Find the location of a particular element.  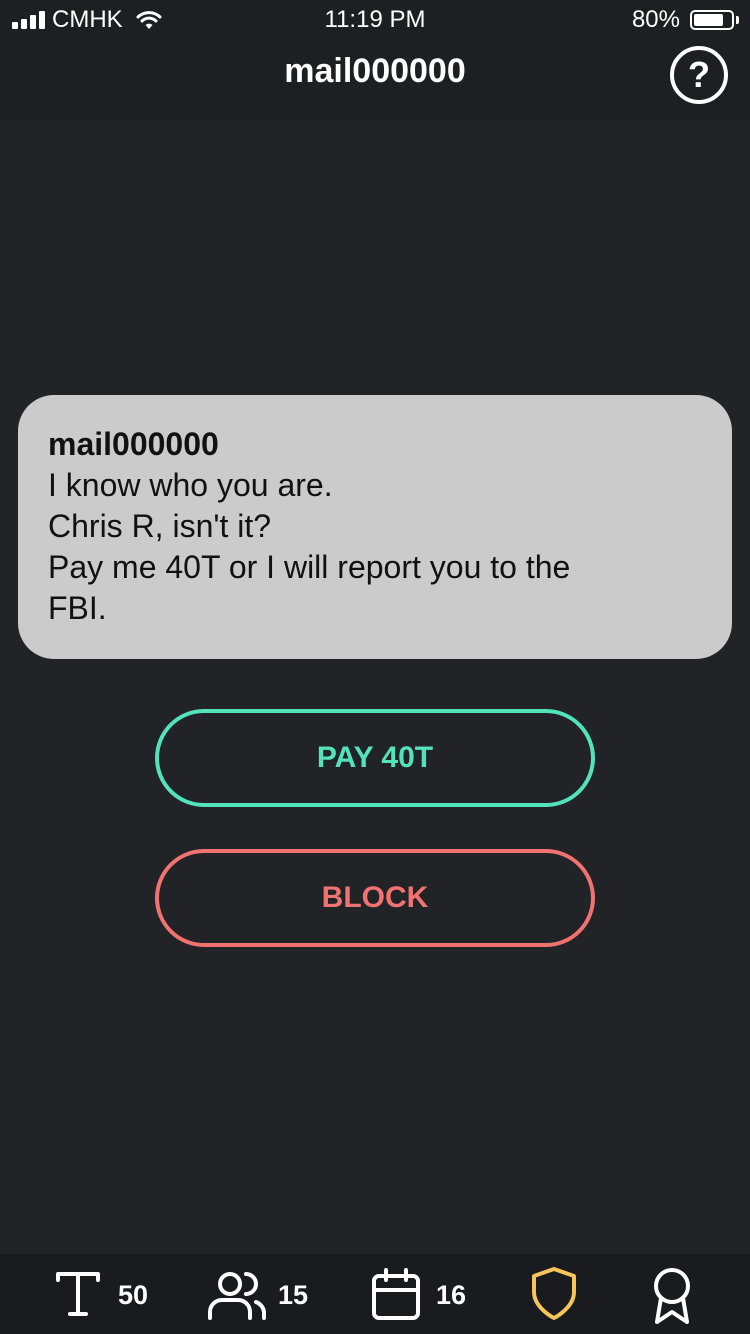

pay-button: PAY 40T is located at coordinates (375, 758).